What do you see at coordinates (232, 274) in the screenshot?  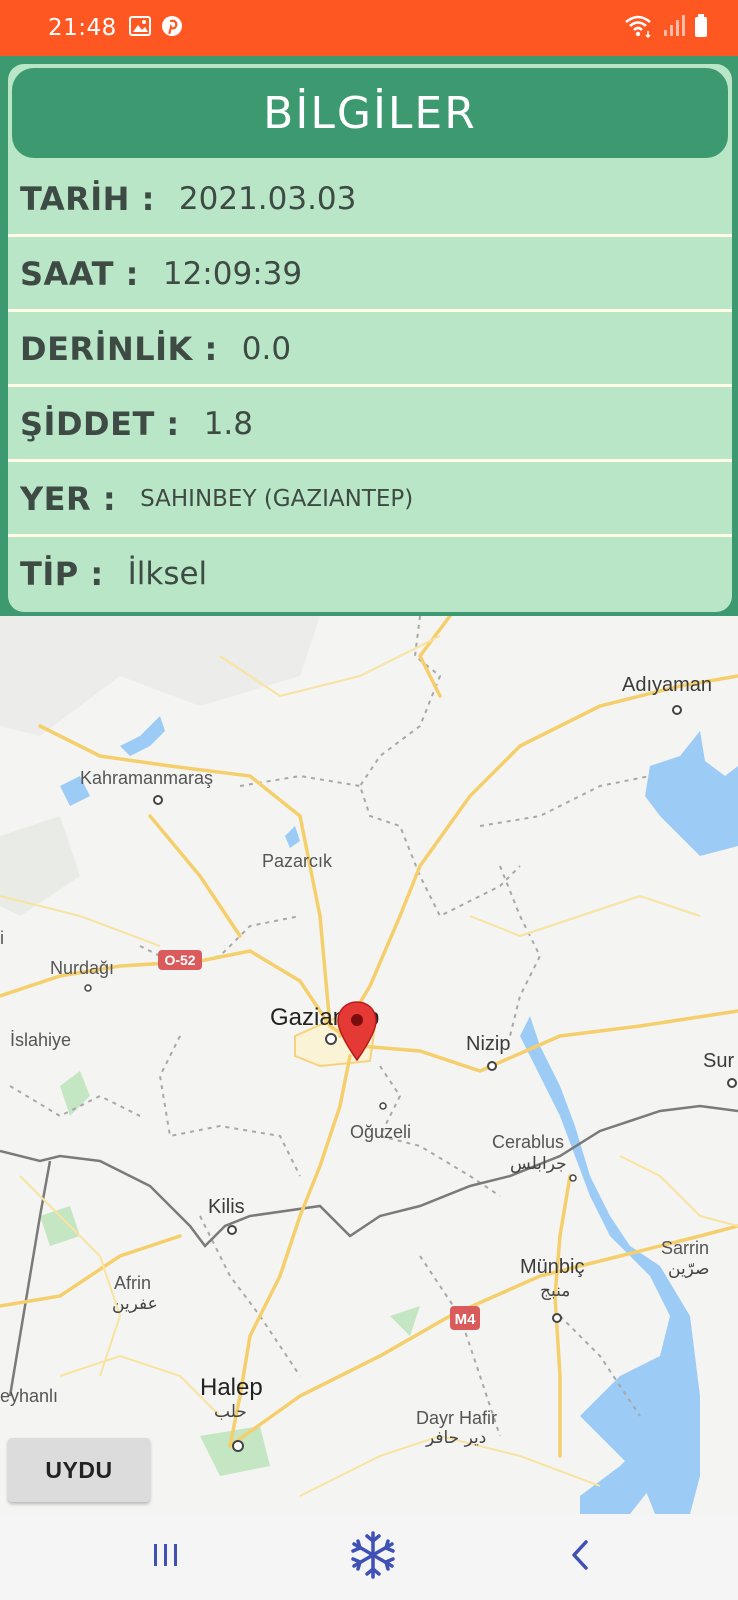 I see `time-value: 12:09:39` at bounding box center [232, 274].